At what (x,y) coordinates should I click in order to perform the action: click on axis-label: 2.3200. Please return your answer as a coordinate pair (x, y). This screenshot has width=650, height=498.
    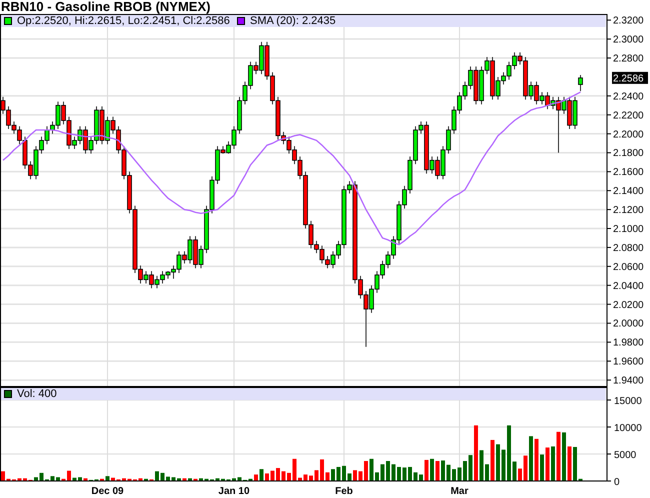
    Looking at the image, I should click on (628, 21).